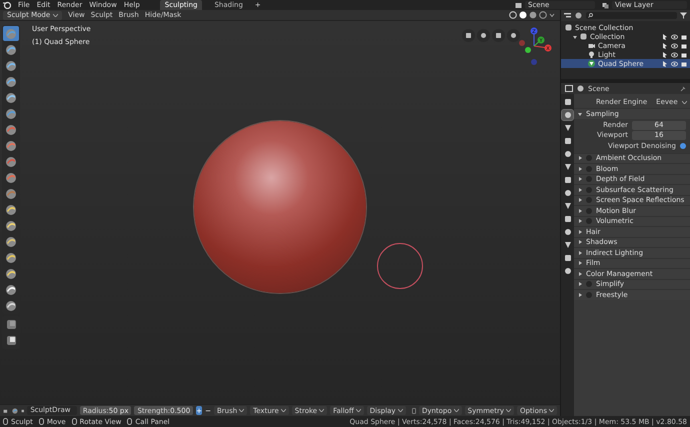  Describe the element at coordinates (7, 5) in the screenshot. I see `blender-logo-icon` at that location.